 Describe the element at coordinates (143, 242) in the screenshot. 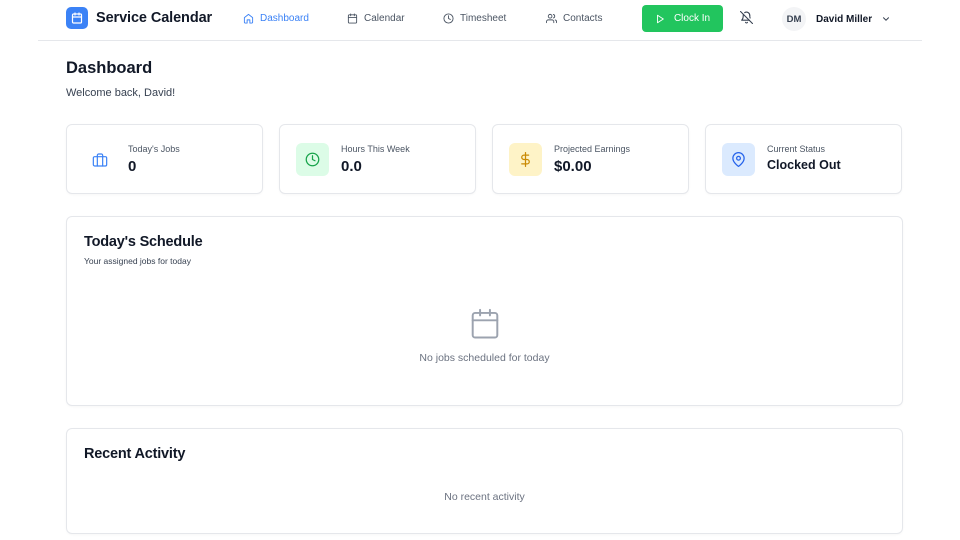

I see `schedule-title: Today's Schedule` at that location.